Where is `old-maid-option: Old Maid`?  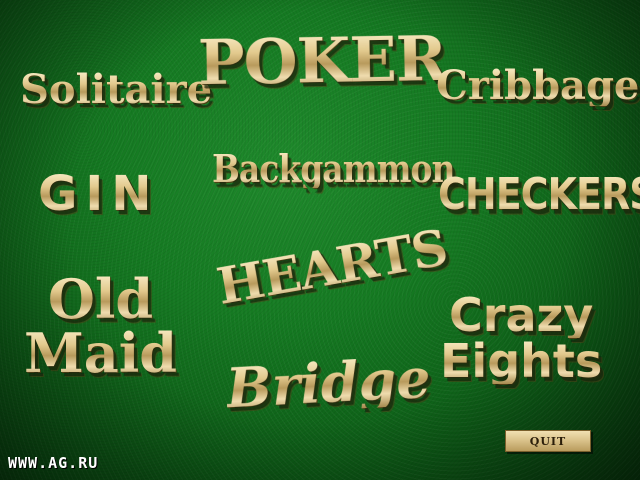 old-maid-option: Old Maid is located at coordinates (100, 326).